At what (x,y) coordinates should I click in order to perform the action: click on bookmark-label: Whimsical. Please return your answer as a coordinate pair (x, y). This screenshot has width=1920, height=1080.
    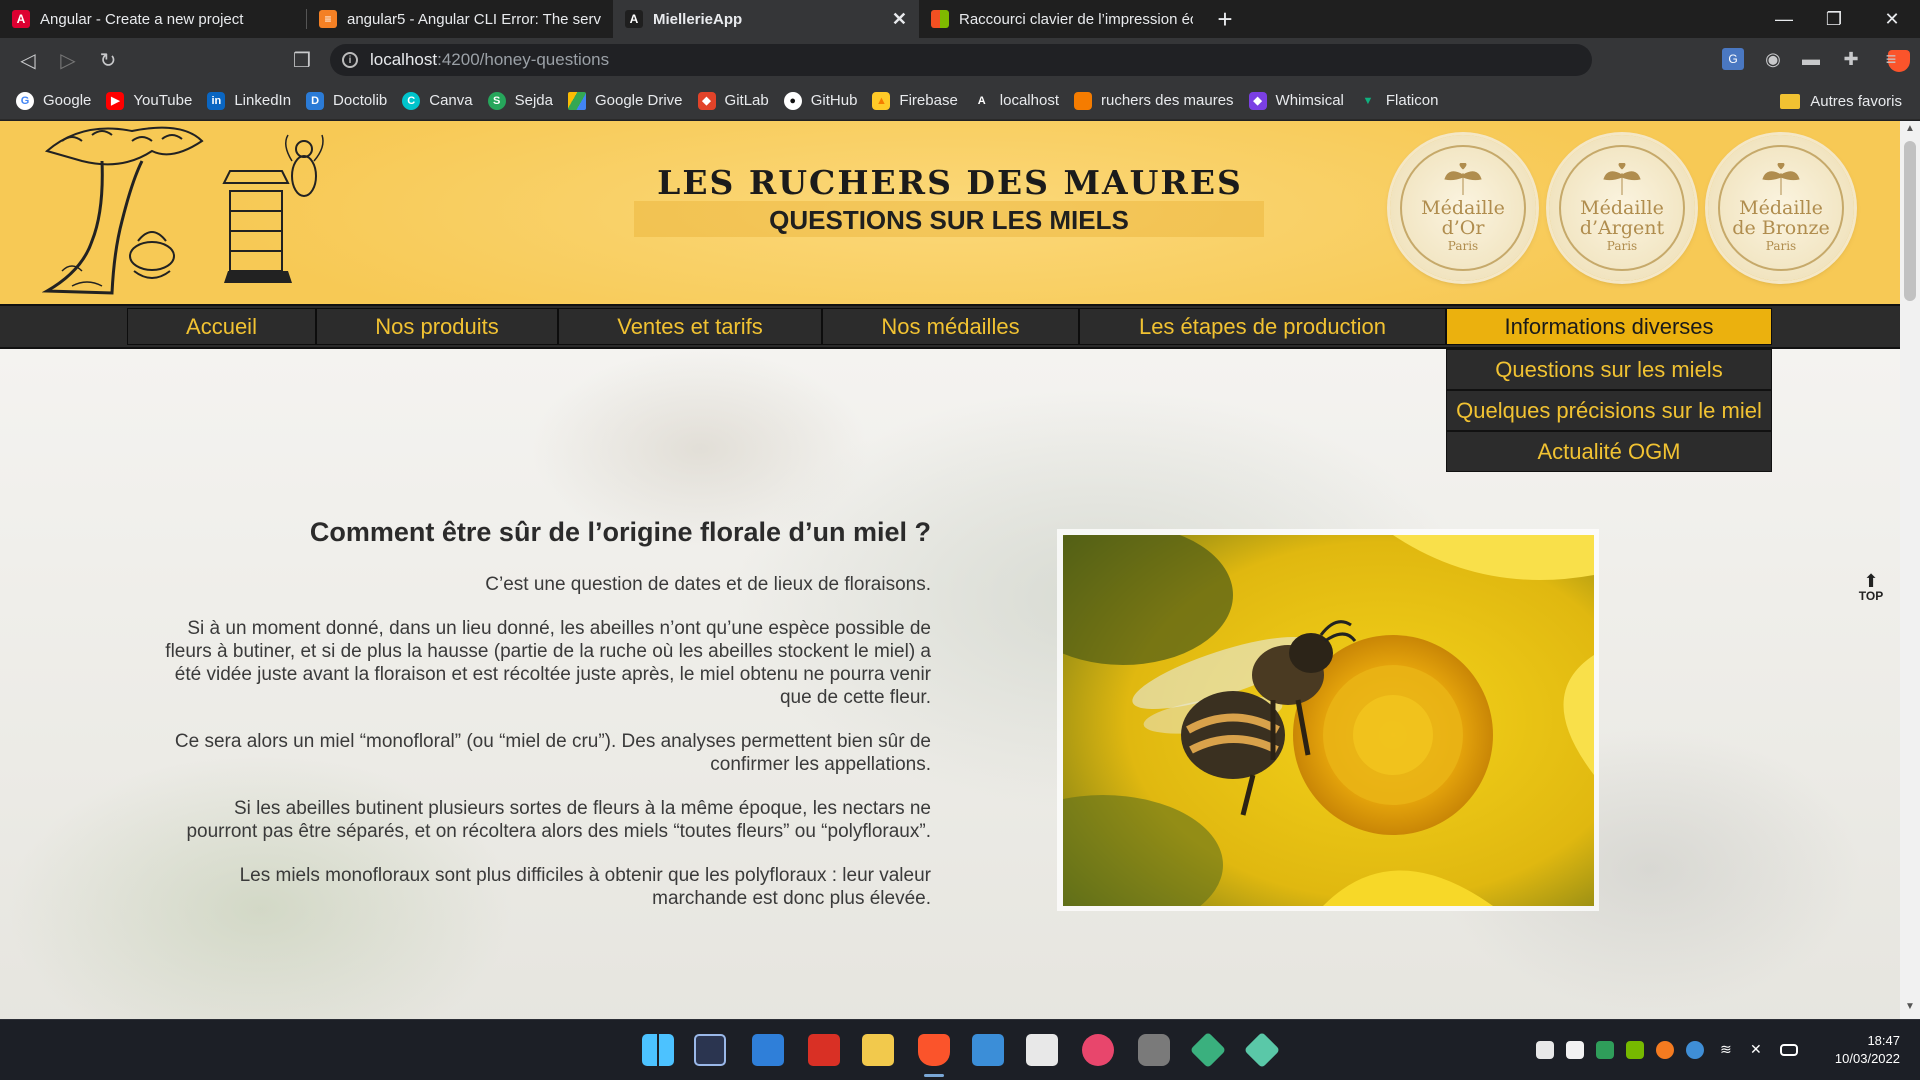
    Looking at the image, I should click on (1309, 100).